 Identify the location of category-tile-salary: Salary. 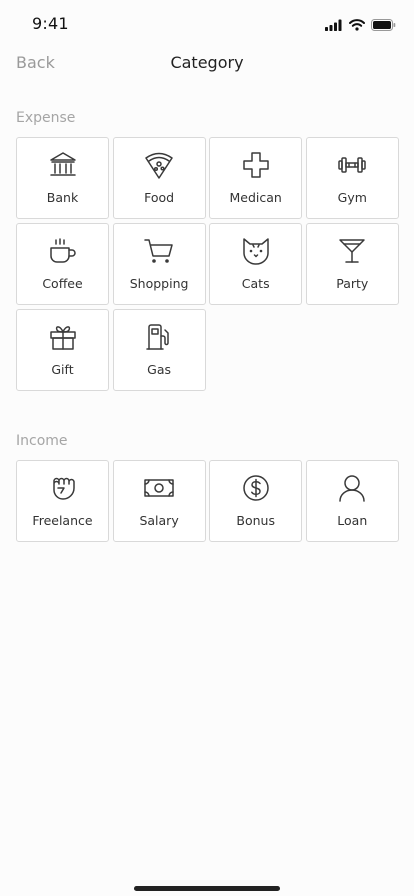
(159, 501).